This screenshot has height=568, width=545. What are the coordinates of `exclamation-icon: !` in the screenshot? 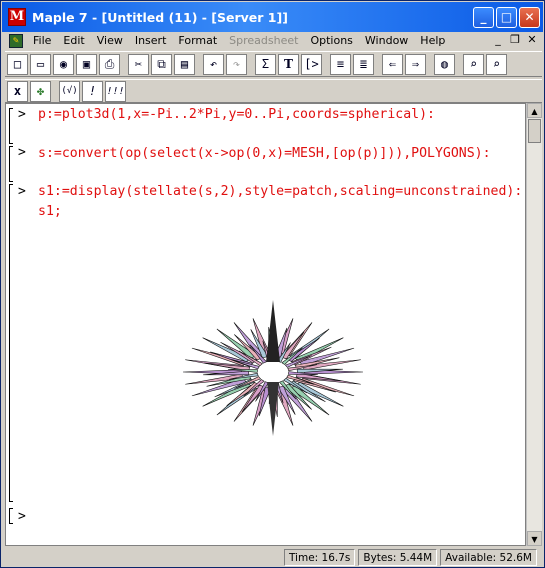 It's located at (92, 91).